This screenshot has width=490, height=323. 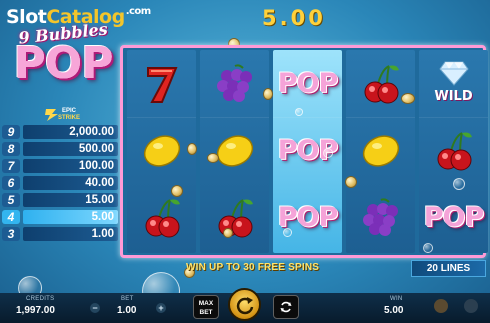 What do you see at coordinates (11, 217) in the screenshot?
I see `paytable-count: 4` at bounding box center [11, 217].